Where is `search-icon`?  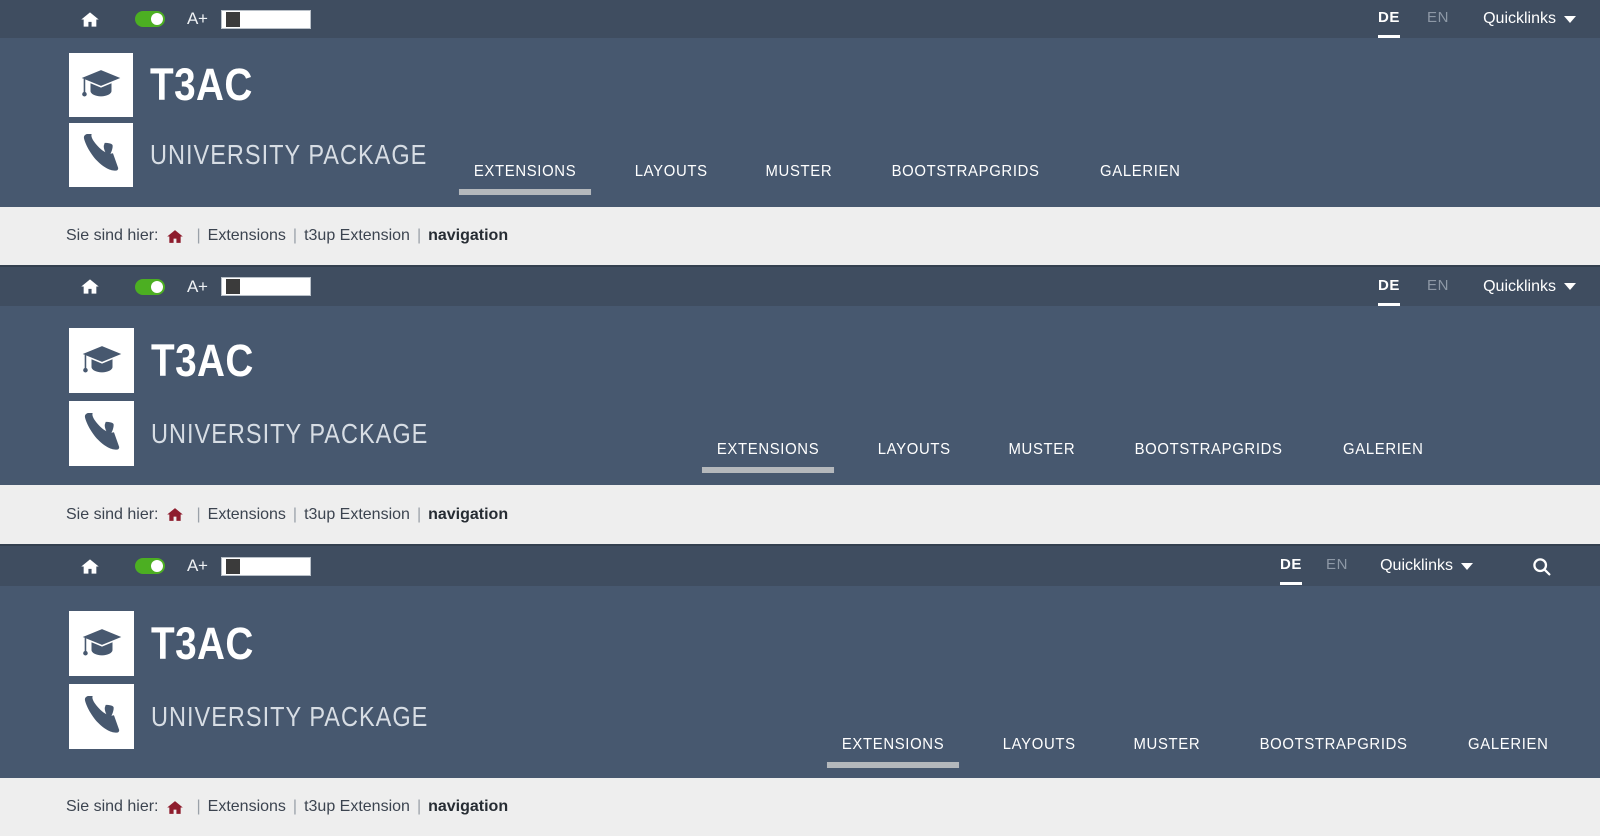 search-icon is located at coordinates (1541, 566).